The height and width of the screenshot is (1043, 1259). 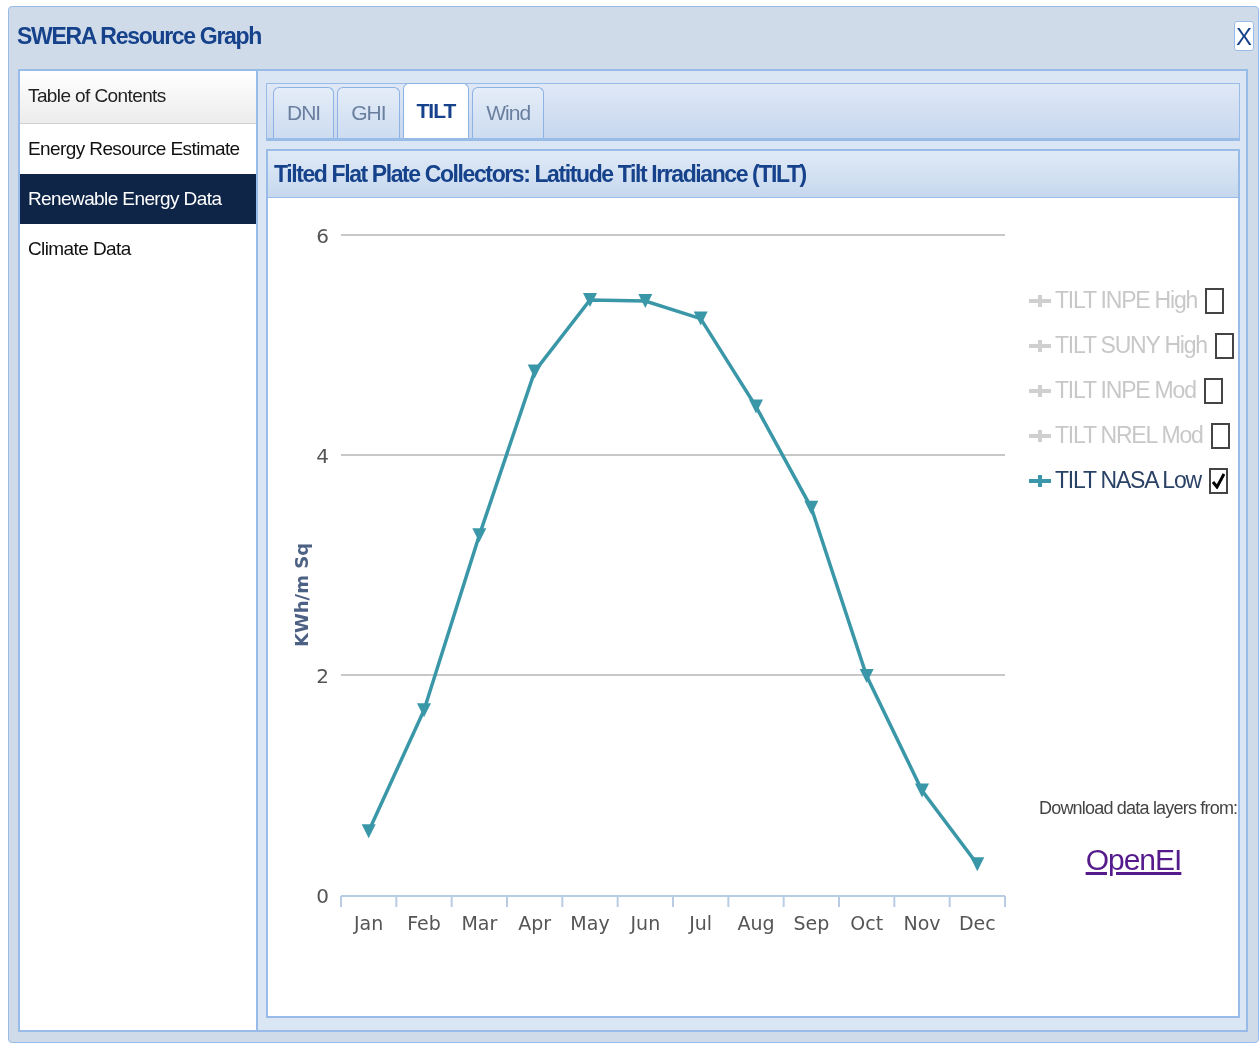 What do you see at coordinates (138, 249) in the screenshot?
I see `sidebar-item: Climate Data` at bounding box center [138, 249].